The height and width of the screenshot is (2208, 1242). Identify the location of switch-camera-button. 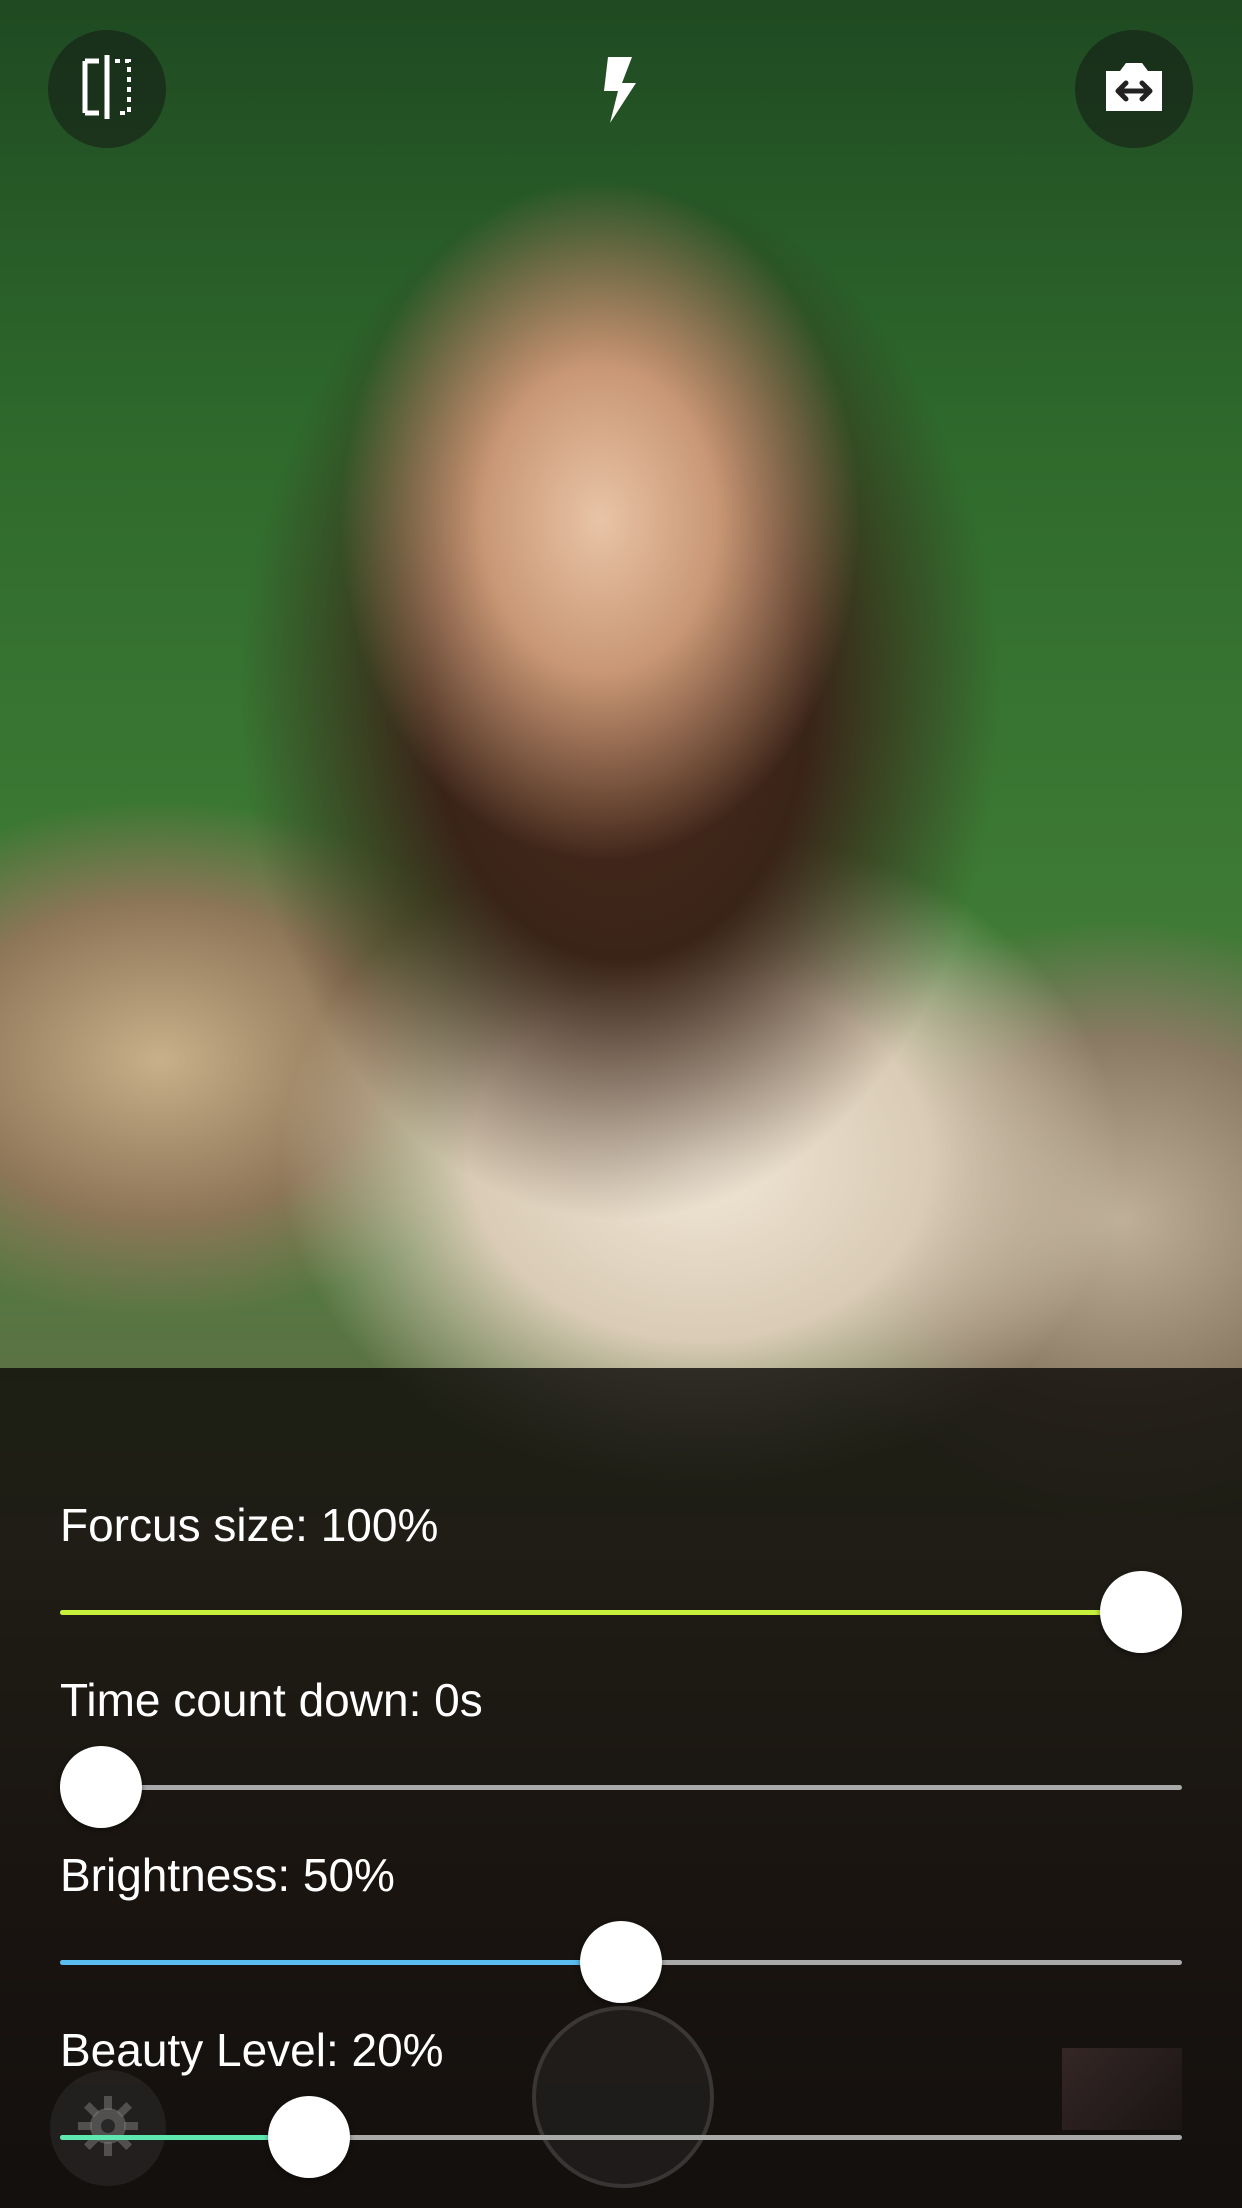
(1134, 89).